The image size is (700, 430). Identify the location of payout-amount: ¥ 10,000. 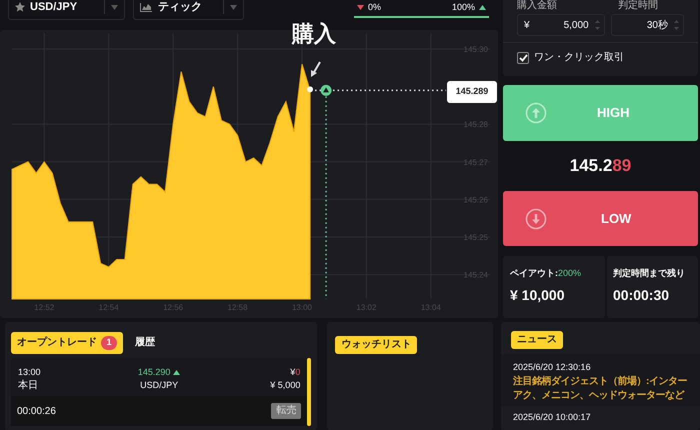
(538, 295).